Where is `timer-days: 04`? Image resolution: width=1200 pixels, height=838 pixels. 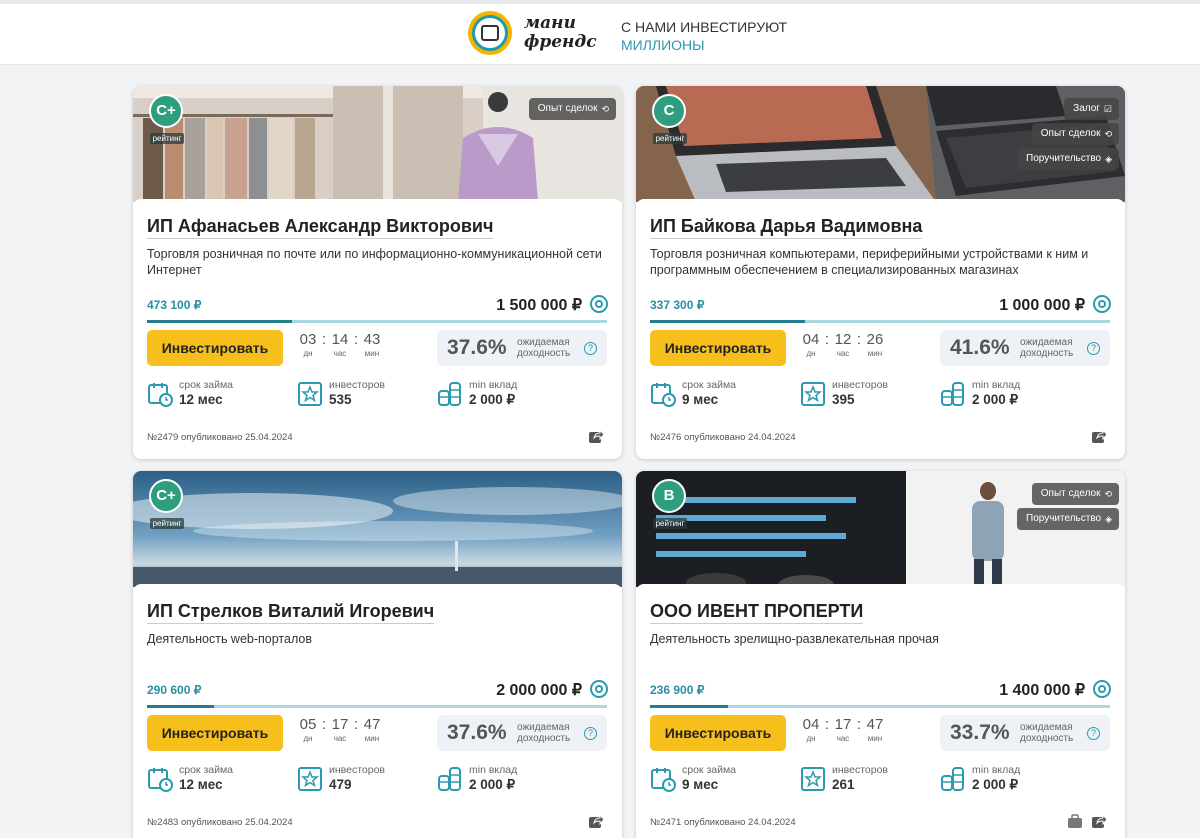 timer-days: 04 is located at coordinates (811, 724).